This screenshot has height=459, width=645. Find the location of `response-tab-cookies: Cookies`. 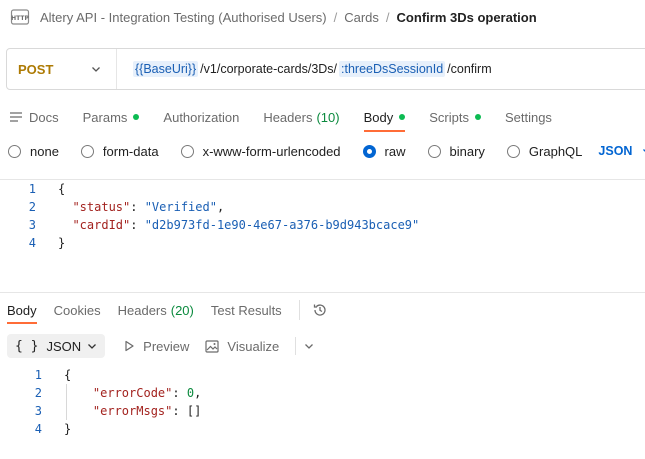

response-tab-cookies: Cookies is located at coordinates (77, 310).